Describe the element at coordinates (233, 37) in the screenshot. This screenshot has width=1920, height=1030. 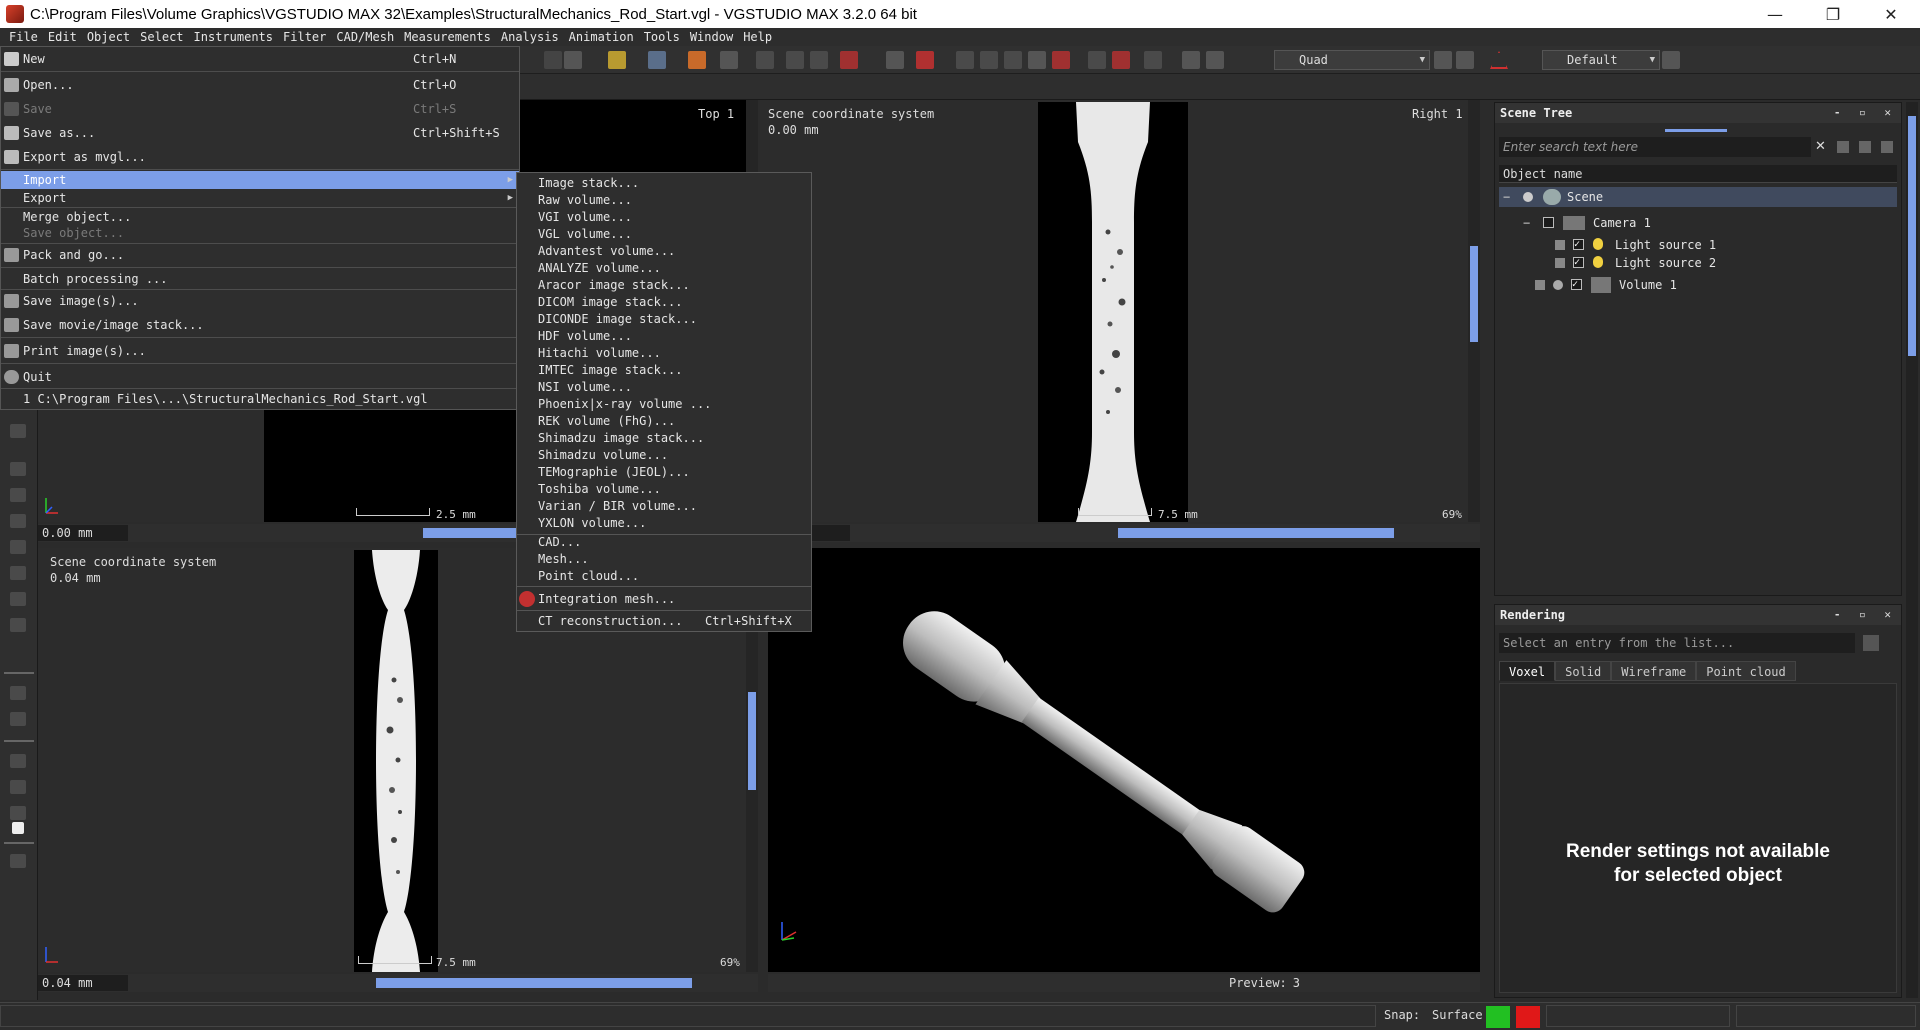
I see `menu-instruments: Instruments` at that location.